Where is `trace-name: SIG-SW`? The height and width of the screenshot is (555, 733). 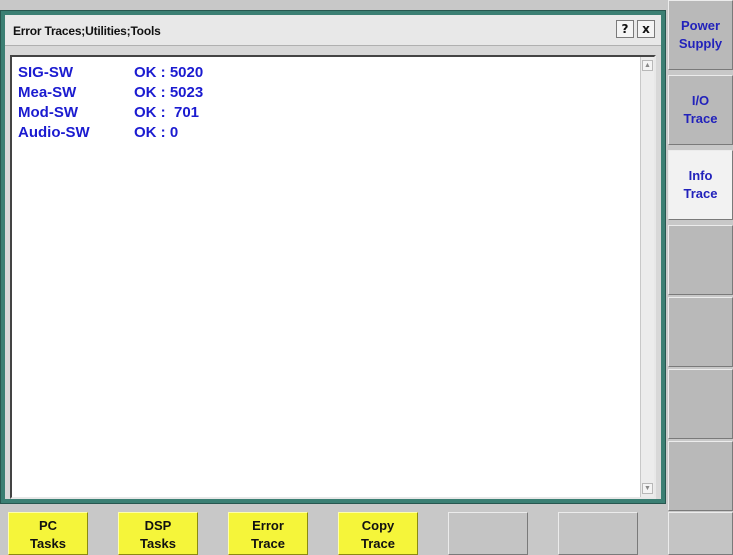 trace-name: SIG-SW is located at coordinates (45, 72).